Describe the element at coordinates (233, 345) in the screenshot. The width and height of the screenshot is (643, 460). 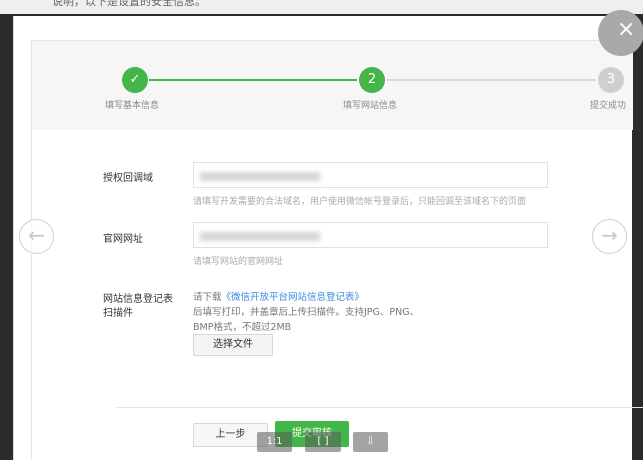
I see `choose-file-button: 选择文件` at that location.